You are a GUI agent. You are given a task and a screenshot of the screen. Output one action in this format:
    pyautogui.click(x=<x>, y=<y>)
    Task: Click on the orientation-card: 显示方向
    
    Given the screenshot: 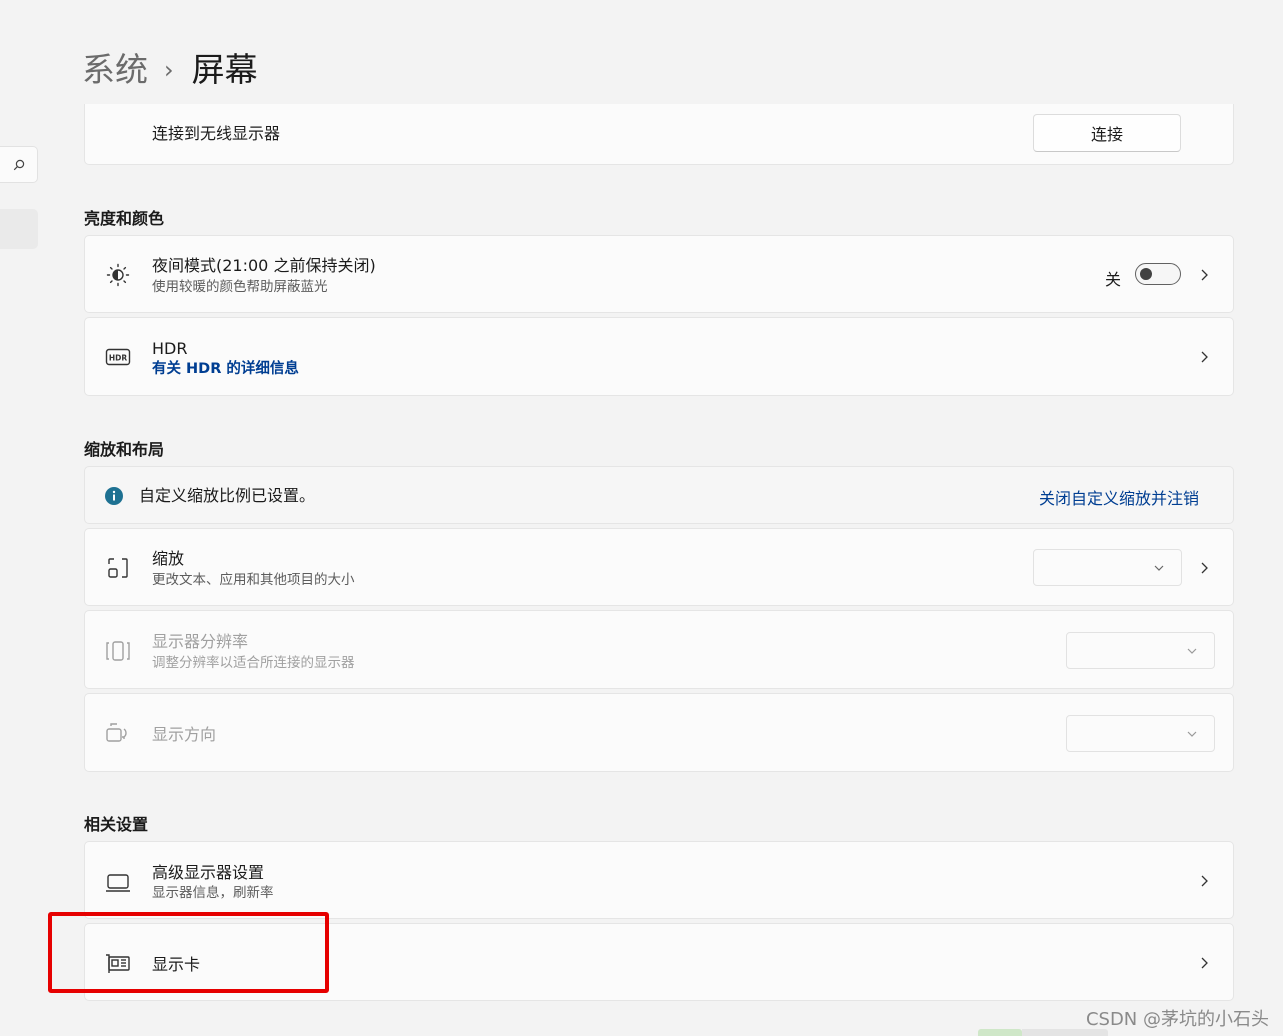 What is the action you would take?
    pyautogui.click(x=659, y=732)
    